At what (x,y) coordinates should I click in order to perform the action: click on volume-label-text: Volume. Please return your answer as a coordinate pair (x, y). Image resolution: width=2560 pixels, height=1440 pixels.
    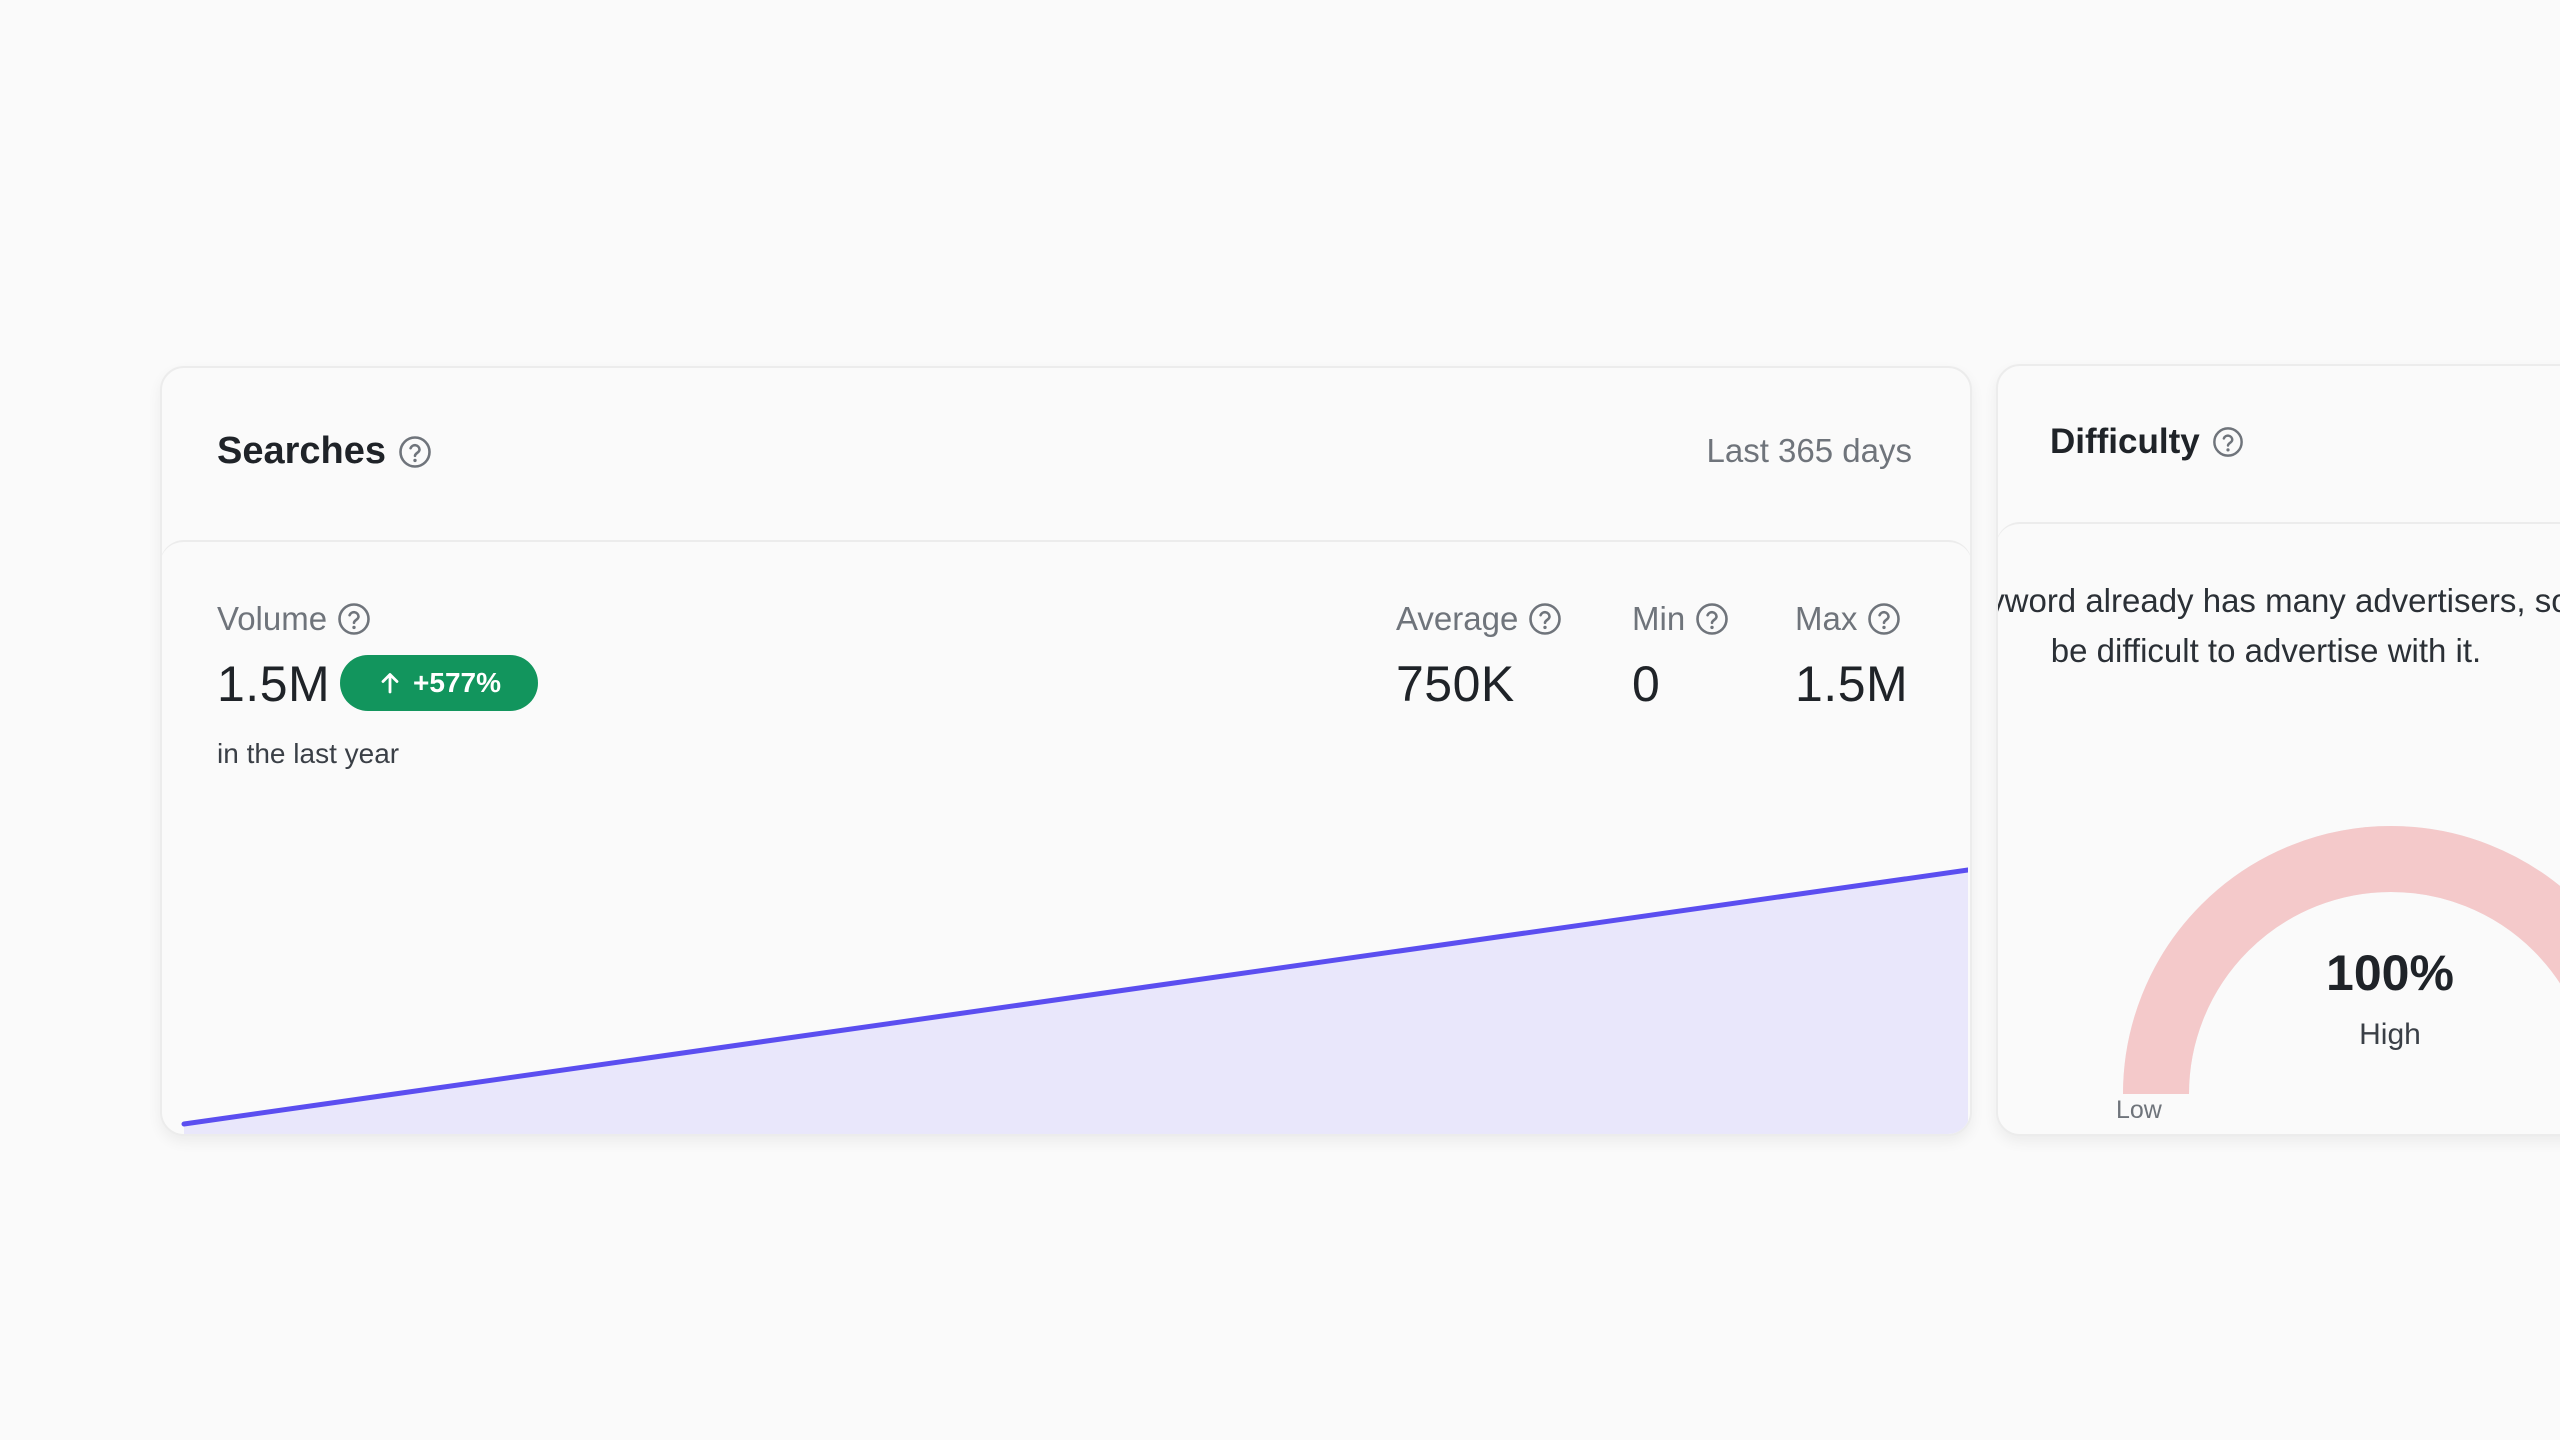
    Looking at the image, I should click on (272, 618).